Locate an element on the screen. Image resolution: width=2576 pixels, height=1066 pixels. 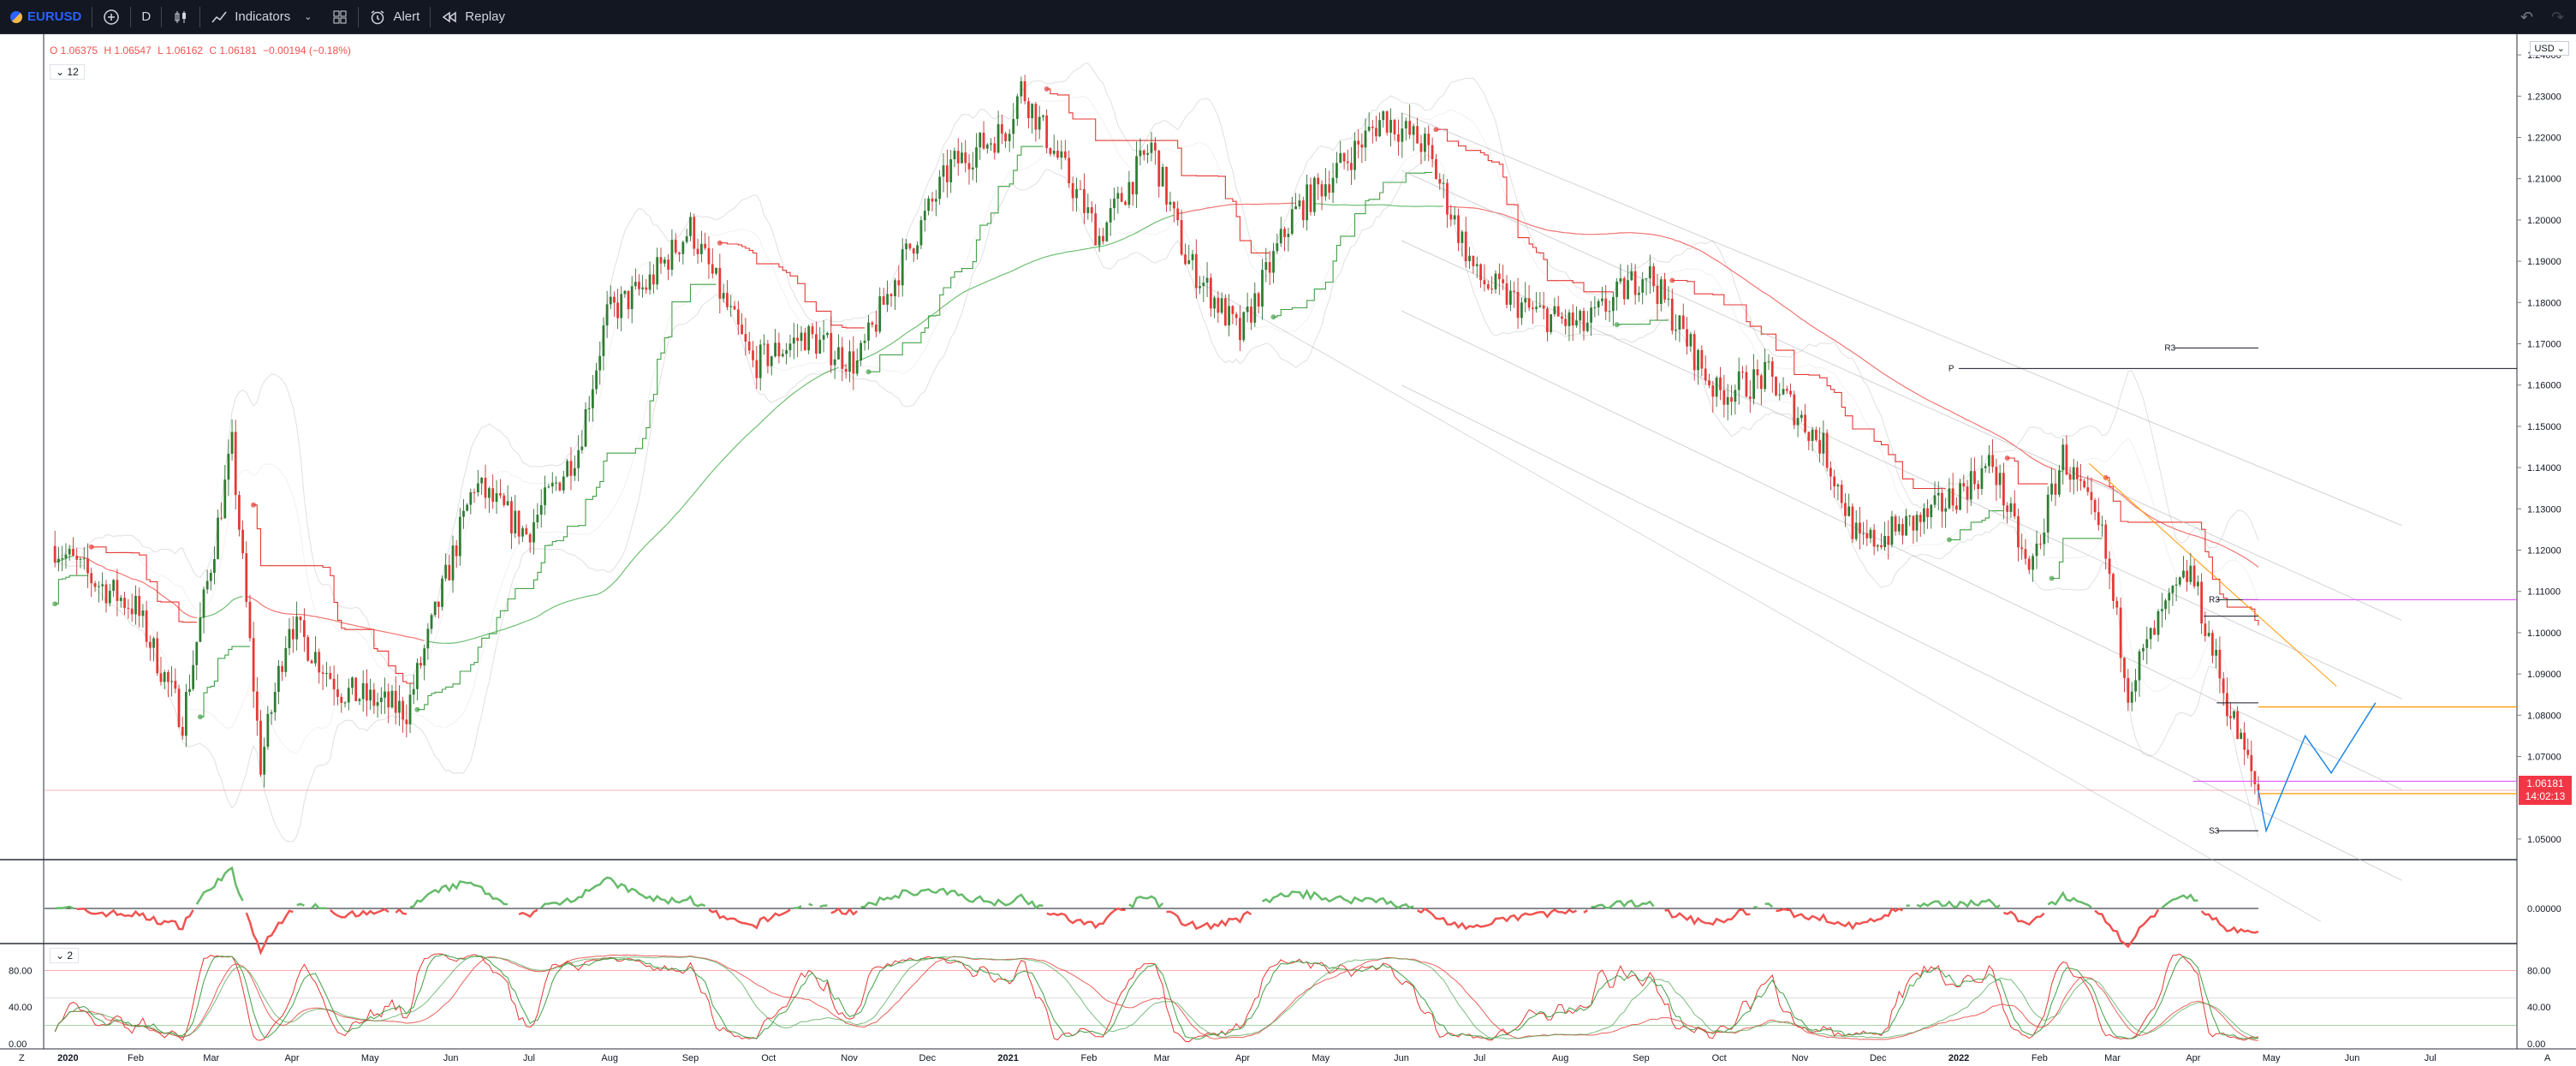
time-tick-label: Nov is located at coordinates (849, 1058).